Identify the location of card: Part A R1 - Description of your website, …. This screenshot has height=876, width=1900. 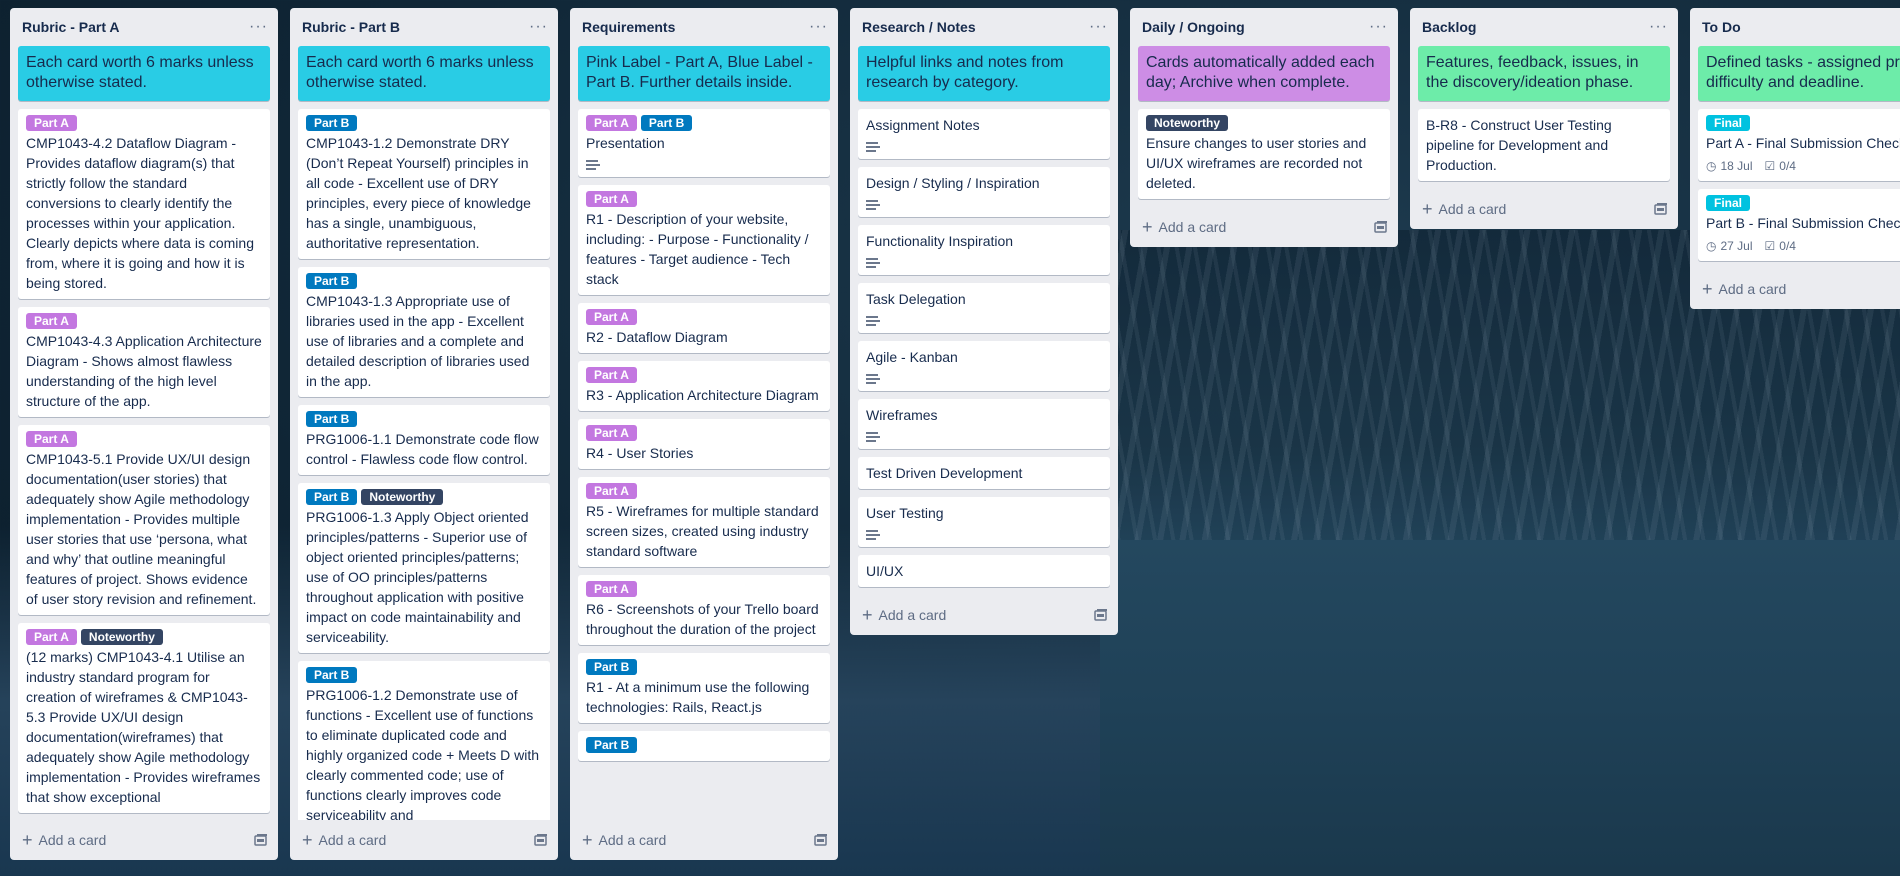
(704, 240).